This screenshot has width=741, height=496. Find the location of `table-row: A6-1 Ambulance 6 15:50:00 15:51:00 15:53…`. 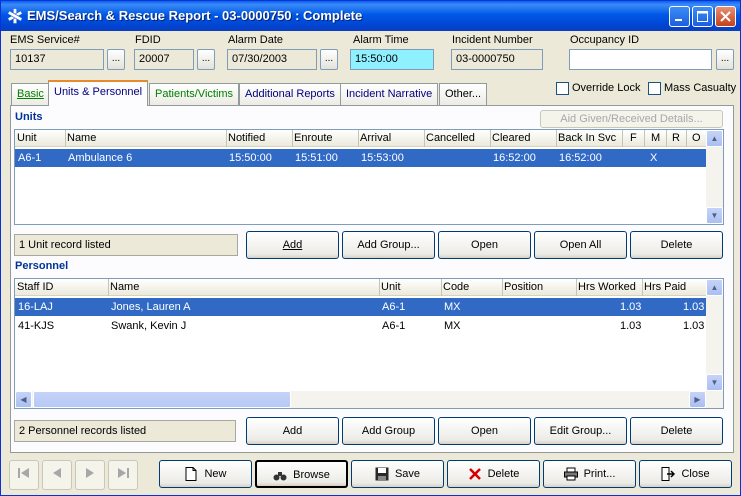

table-row: A6-1 Ambulance 6 15:50:00 15:51:00 15:53… is located at coordinates (360, 158).